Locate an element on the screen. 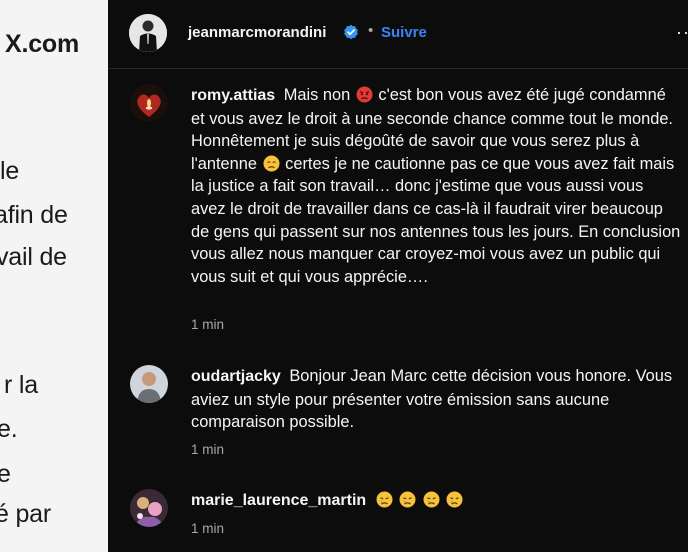  comment-text: Mais non is located at coordinates (317, 95).